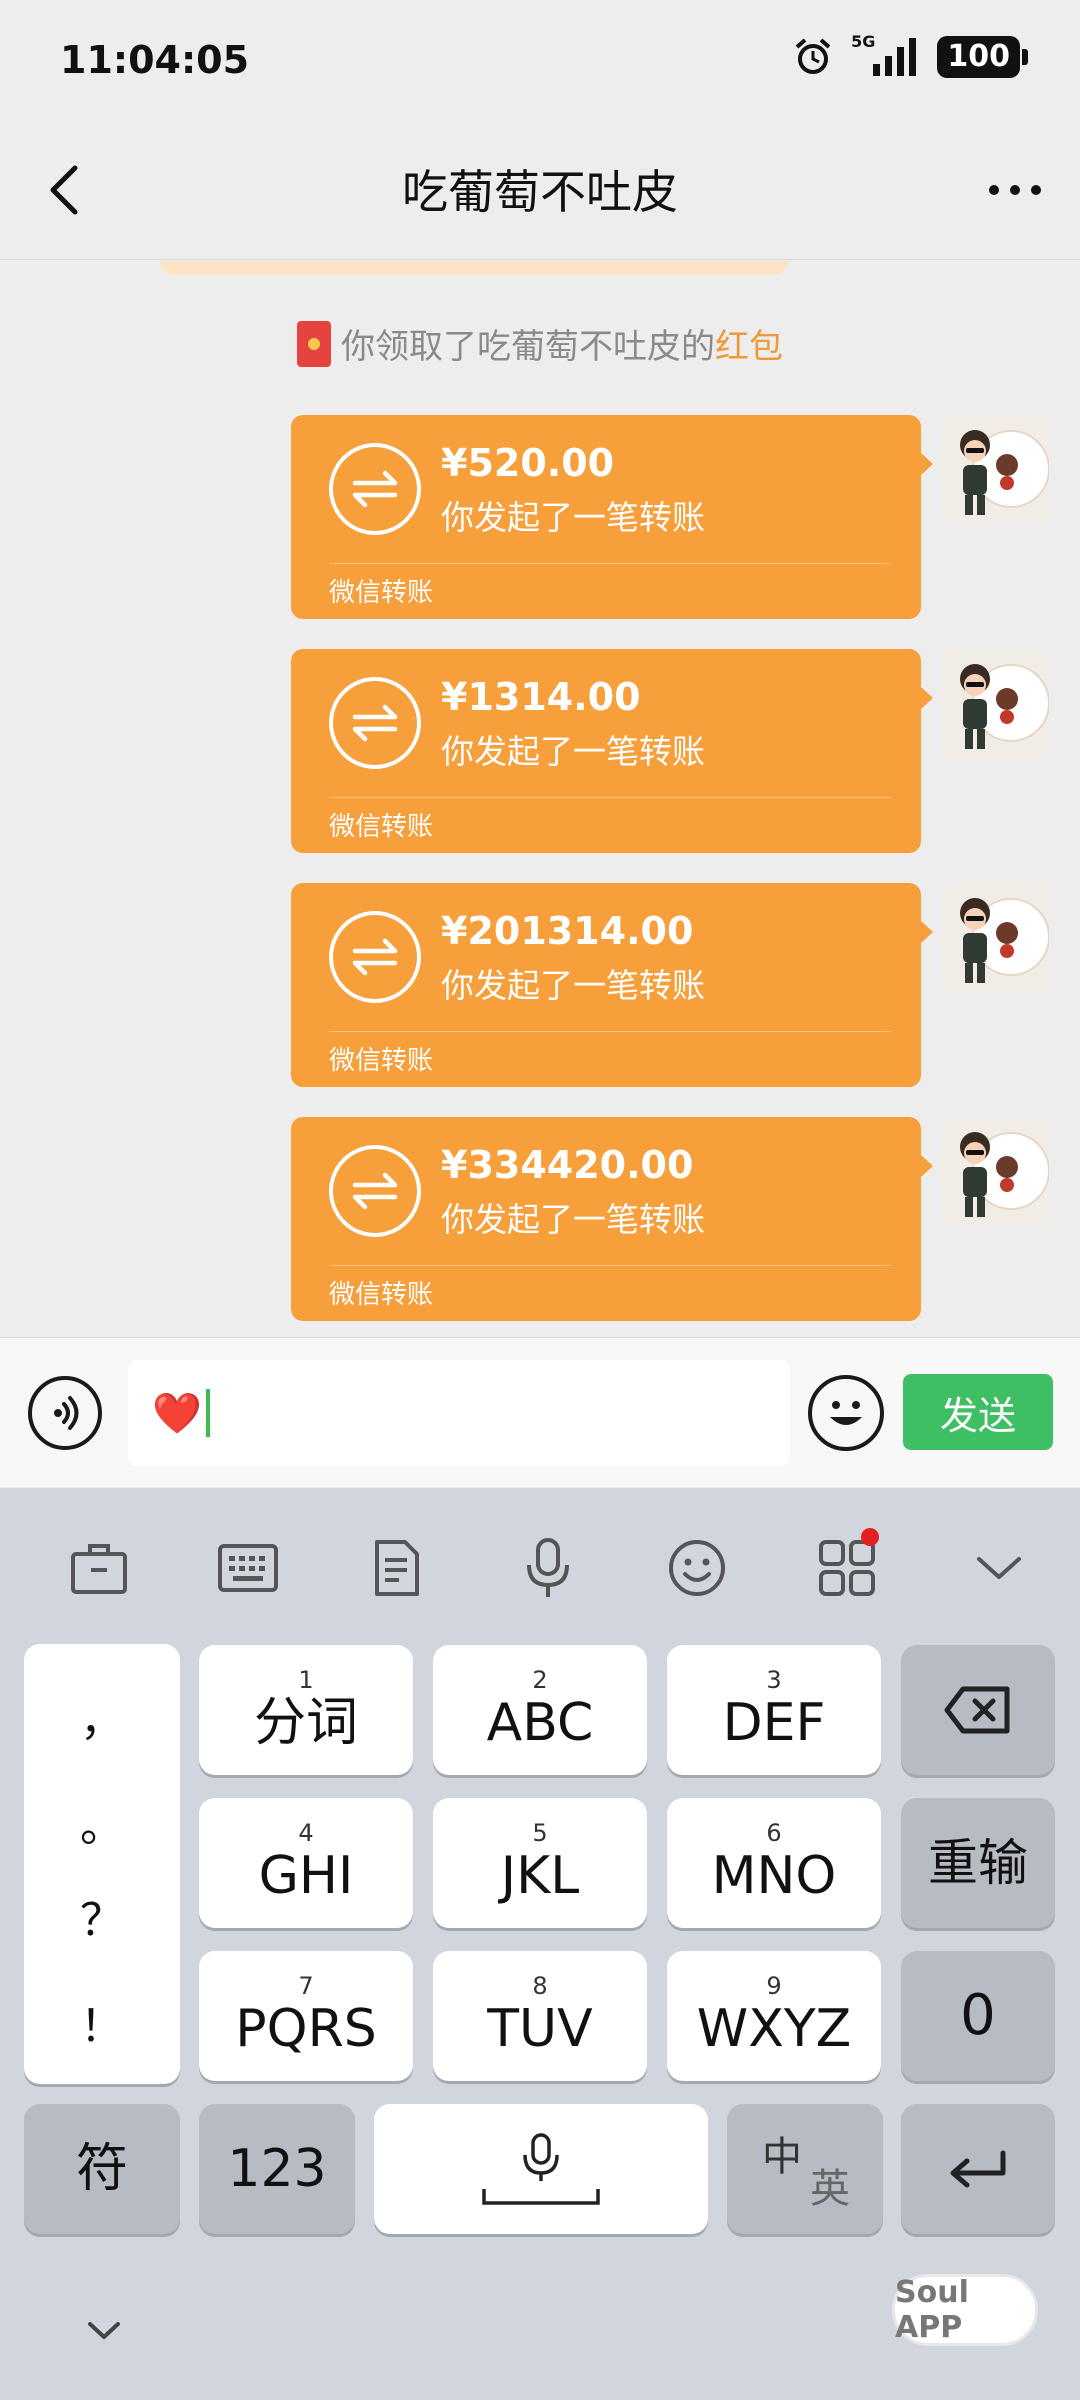  I want to click on transfer-card: ¥334420.00 你发起了一笔转账 微信转账, so click(612, 1219).